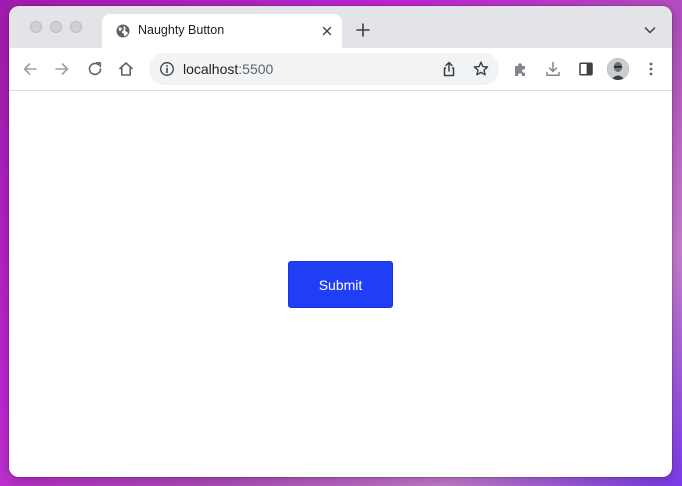 Image resolution: width=682 pixels, height=486 pixels. I want to click on tab-naughty-button: Naughty Button, so click(222, 31).